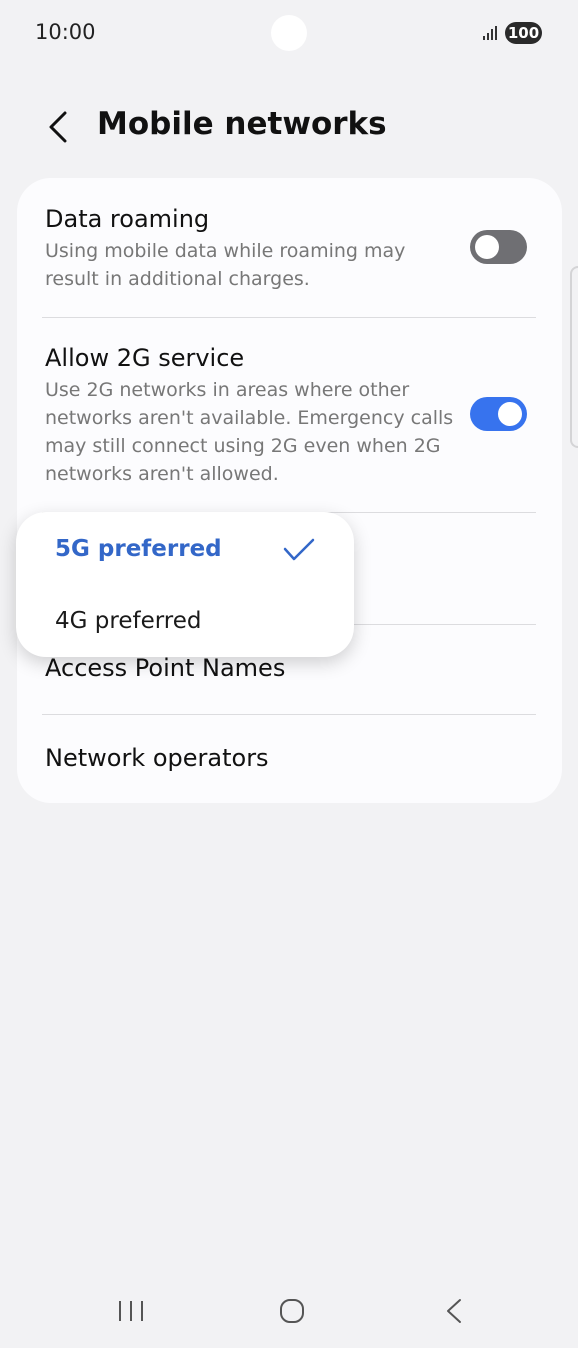  What do you see at coordinates (242, 124) in the screenshot?
I see `page-title: Mobile networks` at bounding box center [242, 124].